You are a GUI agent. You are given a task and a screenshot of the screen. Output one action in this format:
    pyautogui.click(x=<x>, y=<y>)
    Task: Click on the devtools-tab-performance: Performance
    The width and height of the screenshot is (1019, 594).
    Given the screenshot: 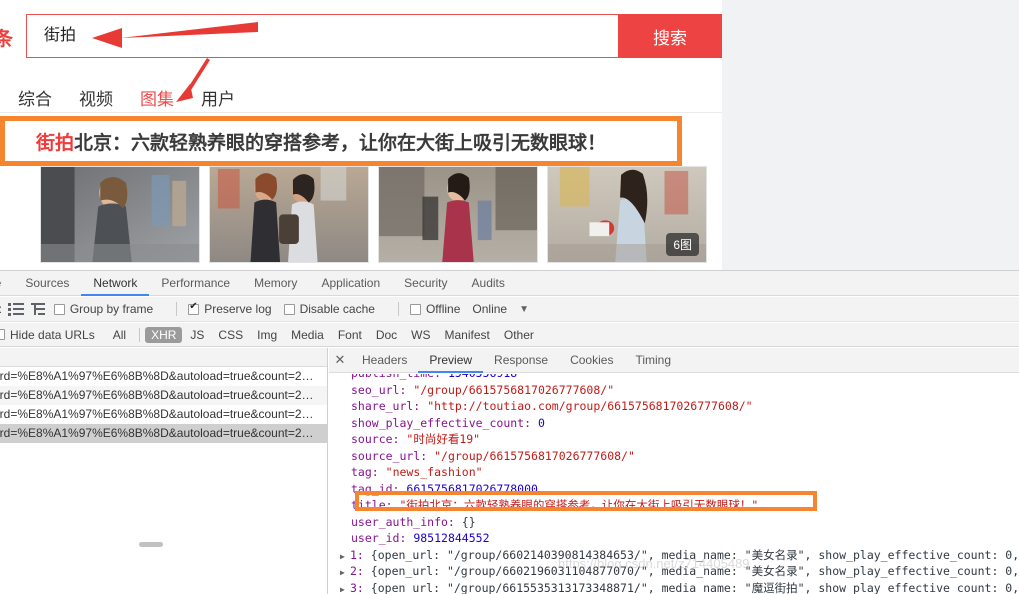 What is the action you would take?
    pyautogui.click(x=195, y=283)
    